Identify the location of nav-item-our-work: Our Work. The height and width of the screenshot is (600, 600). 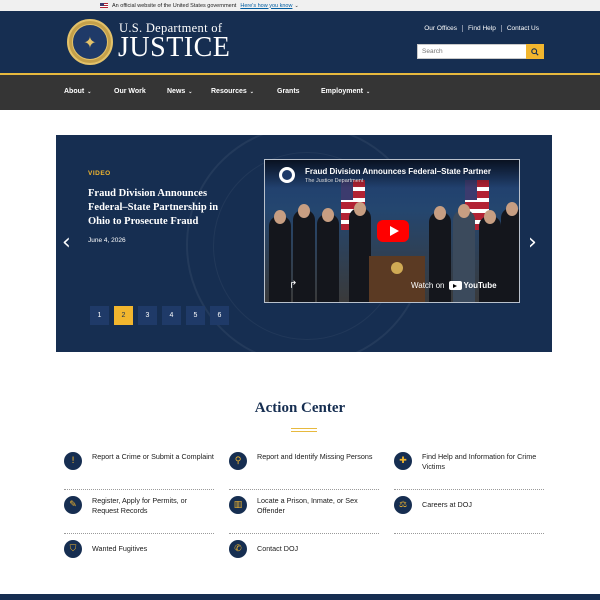
(130, 91).